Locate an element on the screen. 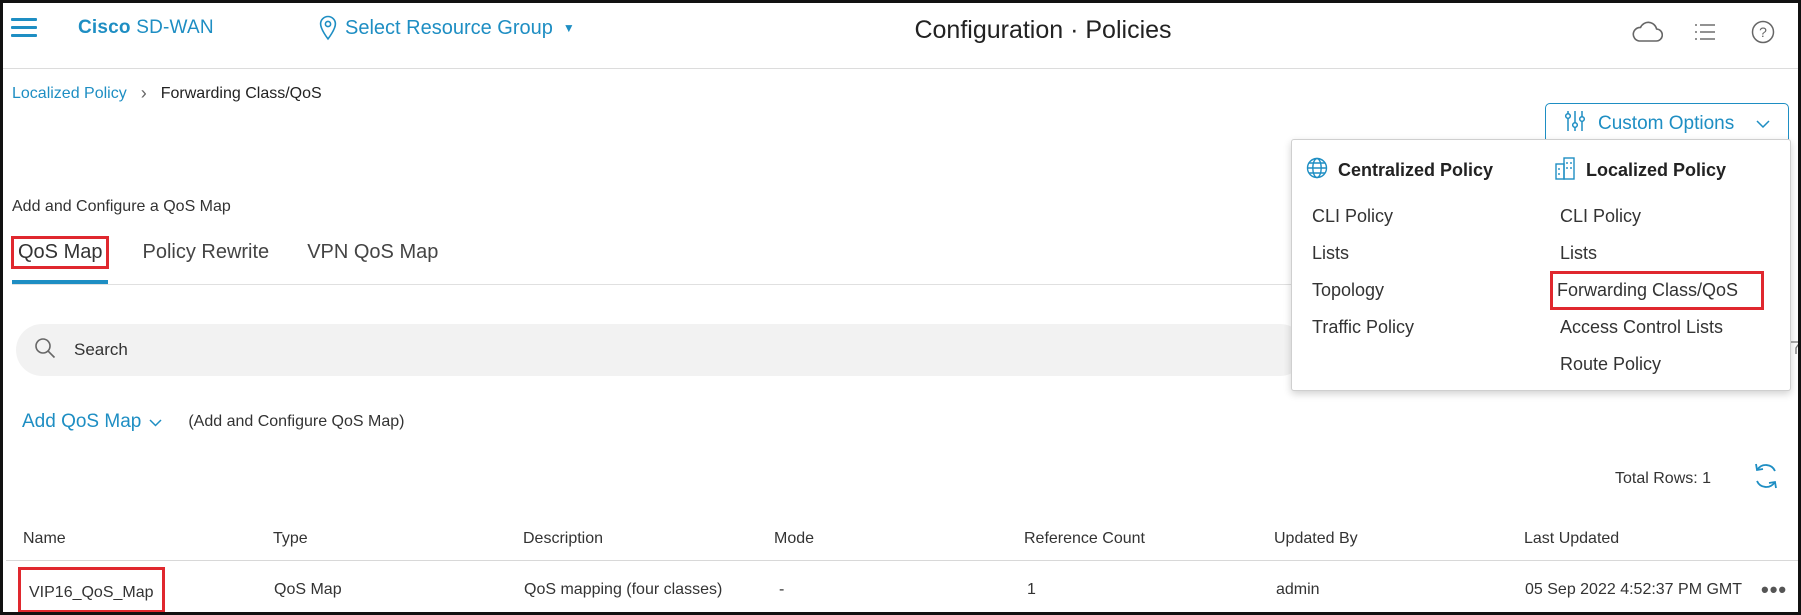 This screenshot has width=1801, height=615. row-type-cell: QoS Map is located at coordinates (308, 589).